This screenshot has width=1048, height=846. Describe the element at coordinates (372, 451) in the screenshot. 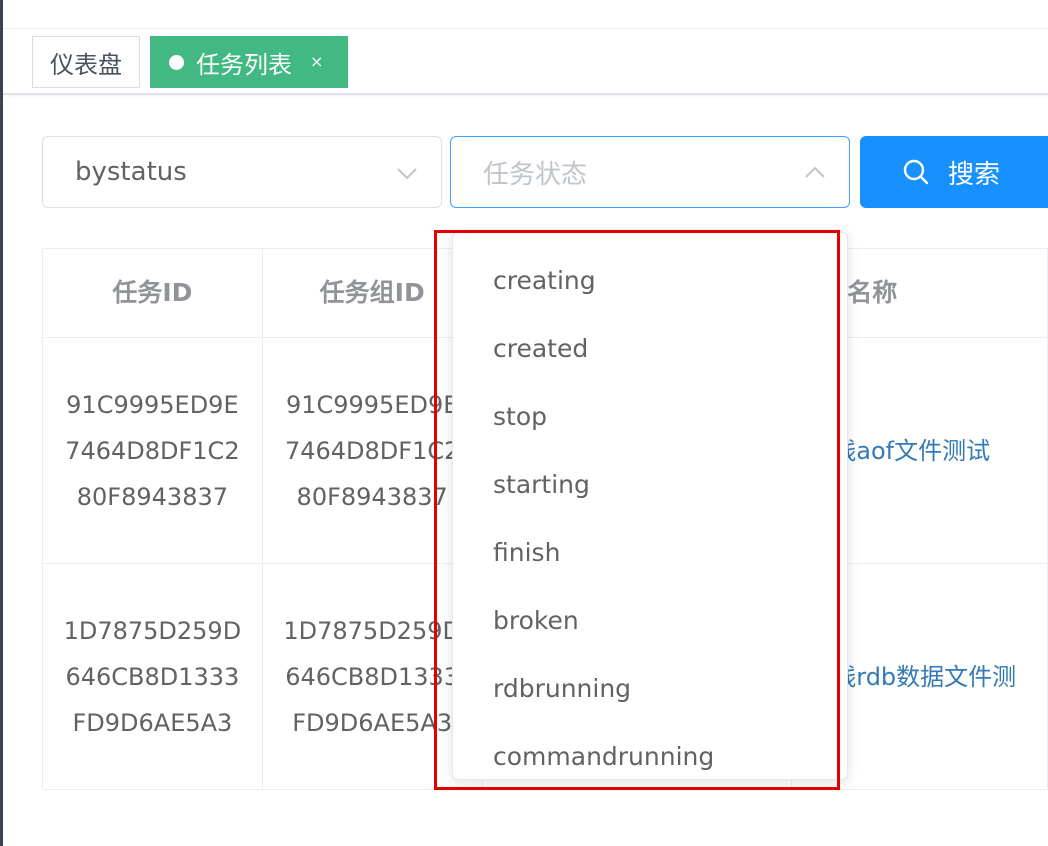

I see `group-id-cell: 91C9995ED9E7464D8DF1C280F8943837` at that location.